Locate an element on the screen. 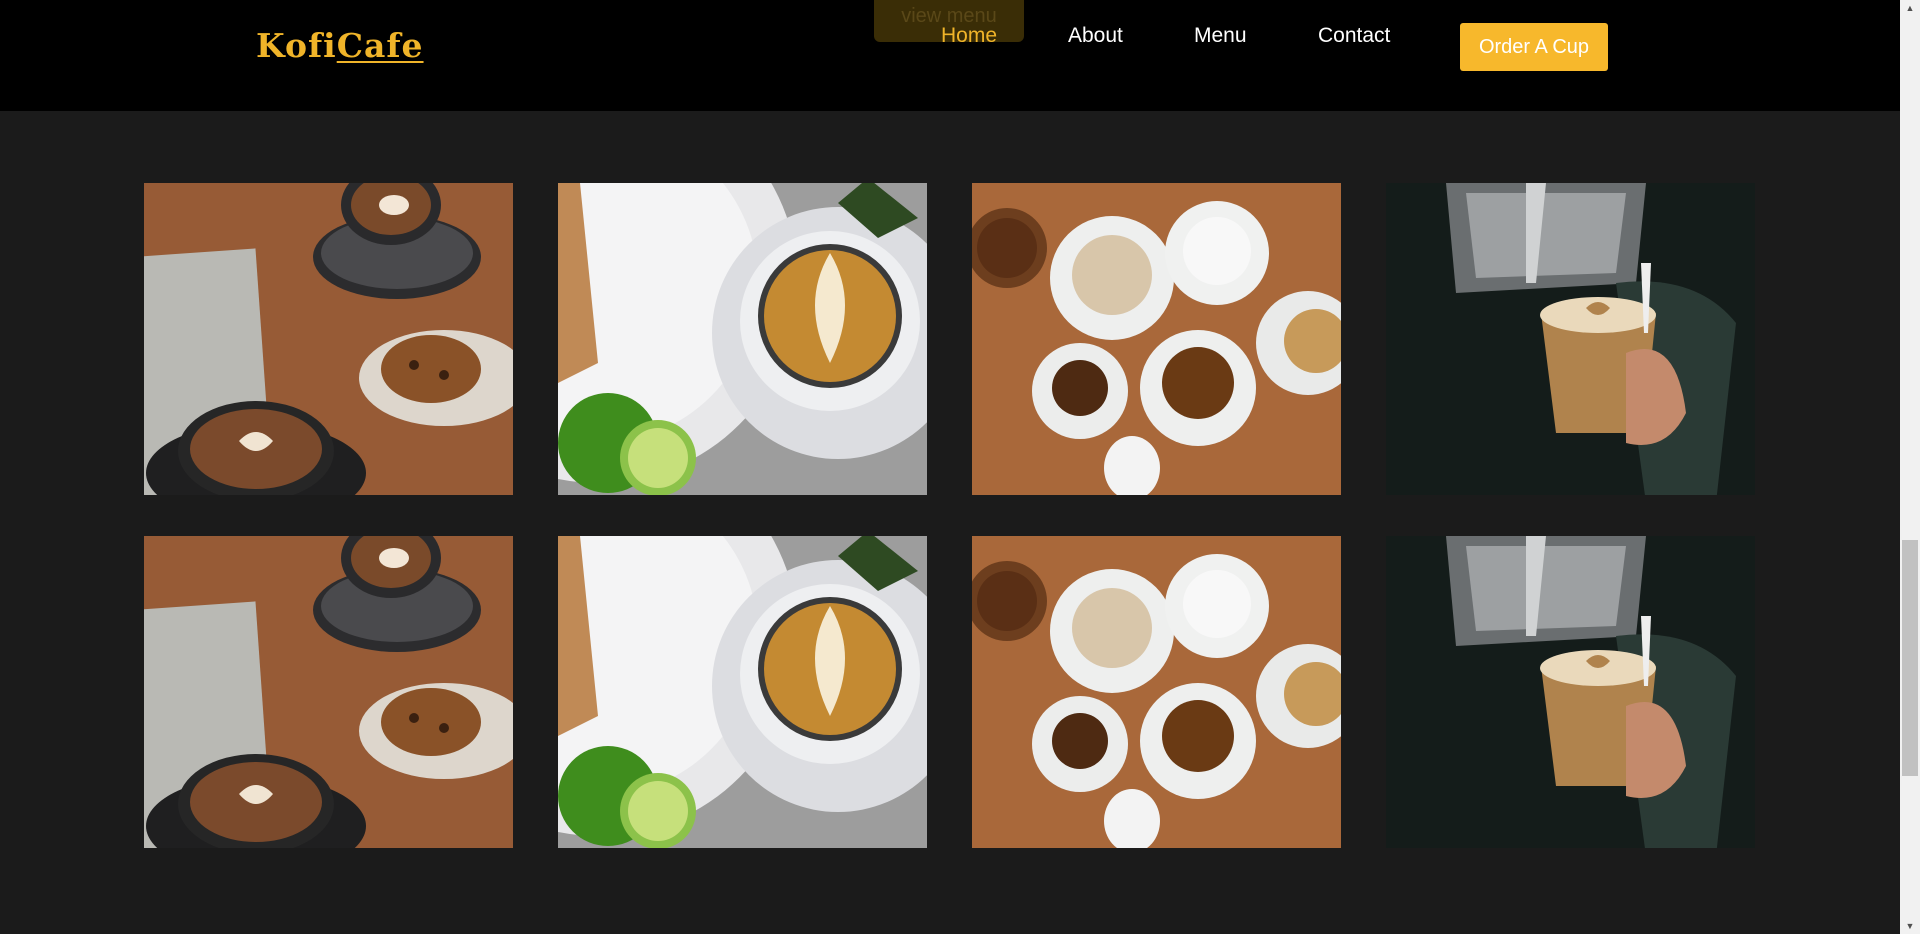 This screenshot has height=934, width=1920. scrollbar-thumb is located at coordinates (1910, 658).